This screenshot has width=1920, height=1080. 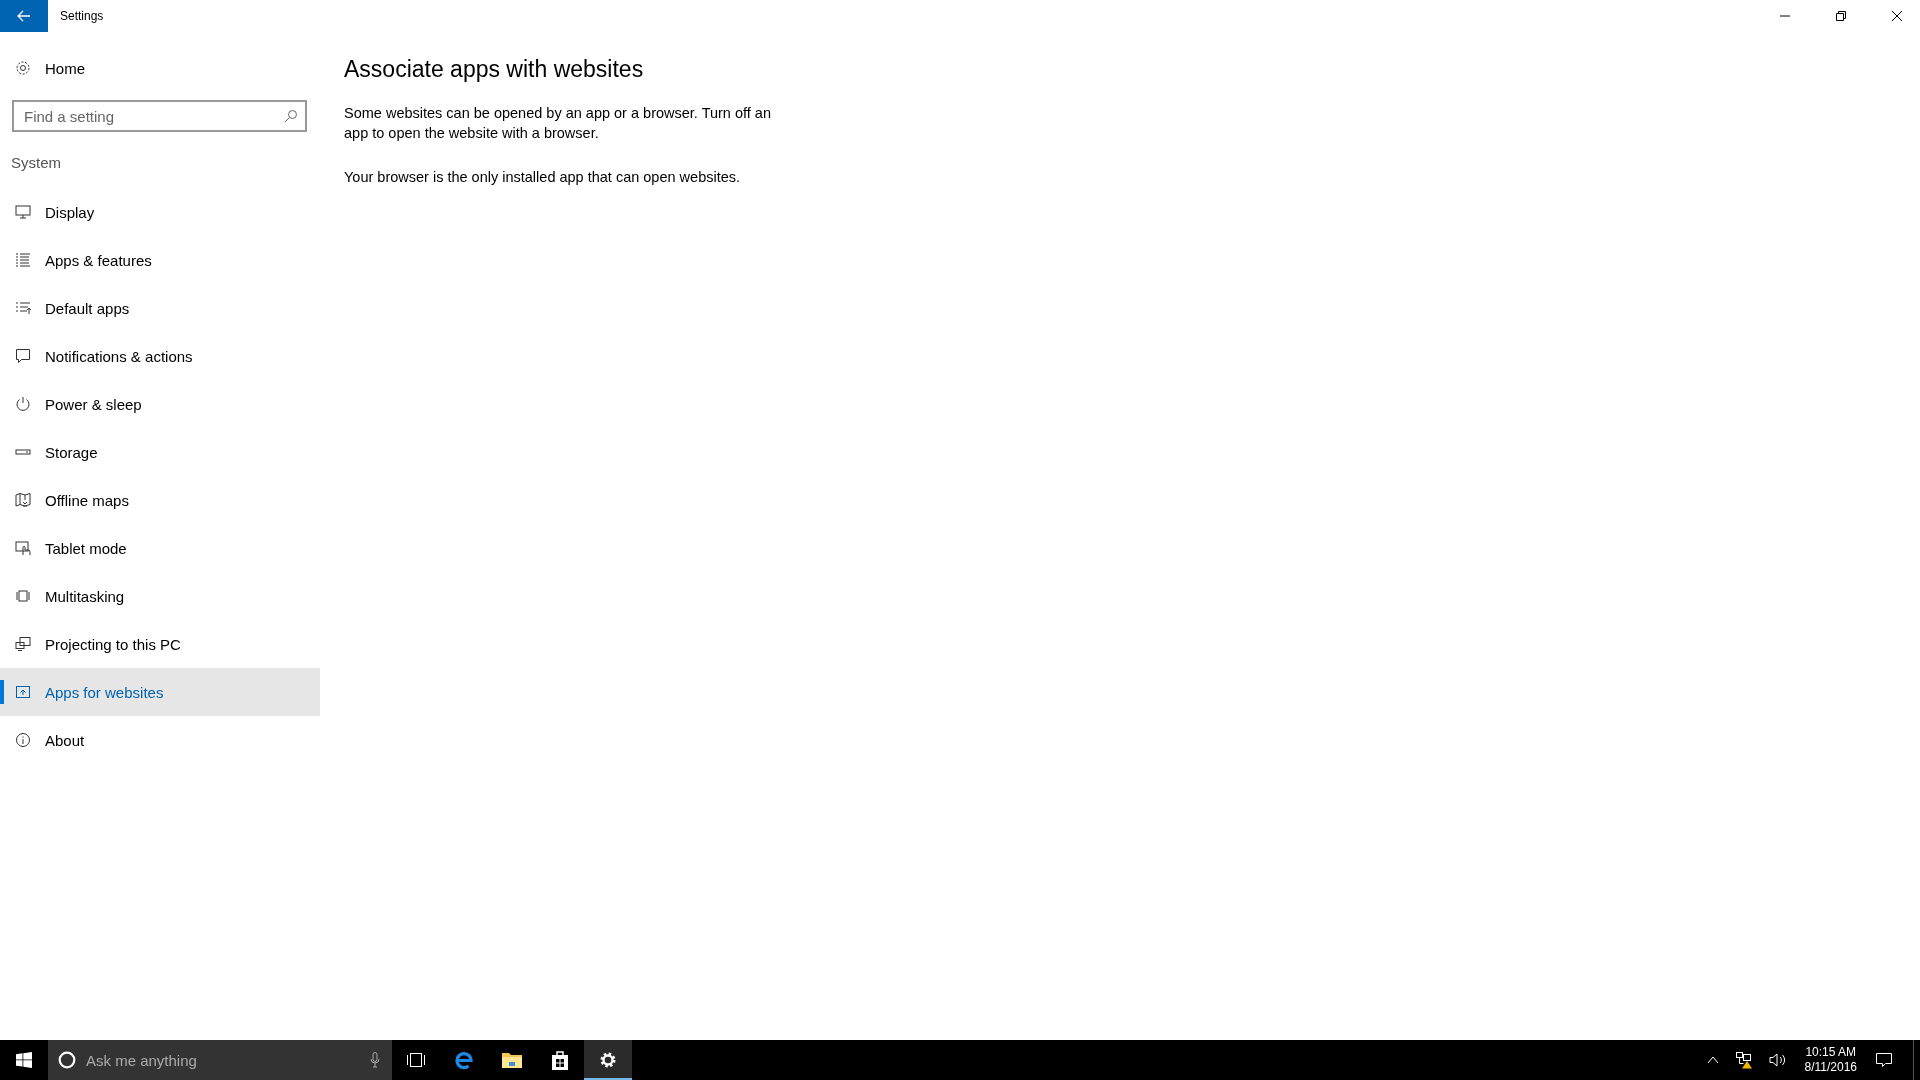 What do you see at coordinates (24, 1060) in the screenshot?
I see `windows-logo-icon` at bounding box center [24, 1060].